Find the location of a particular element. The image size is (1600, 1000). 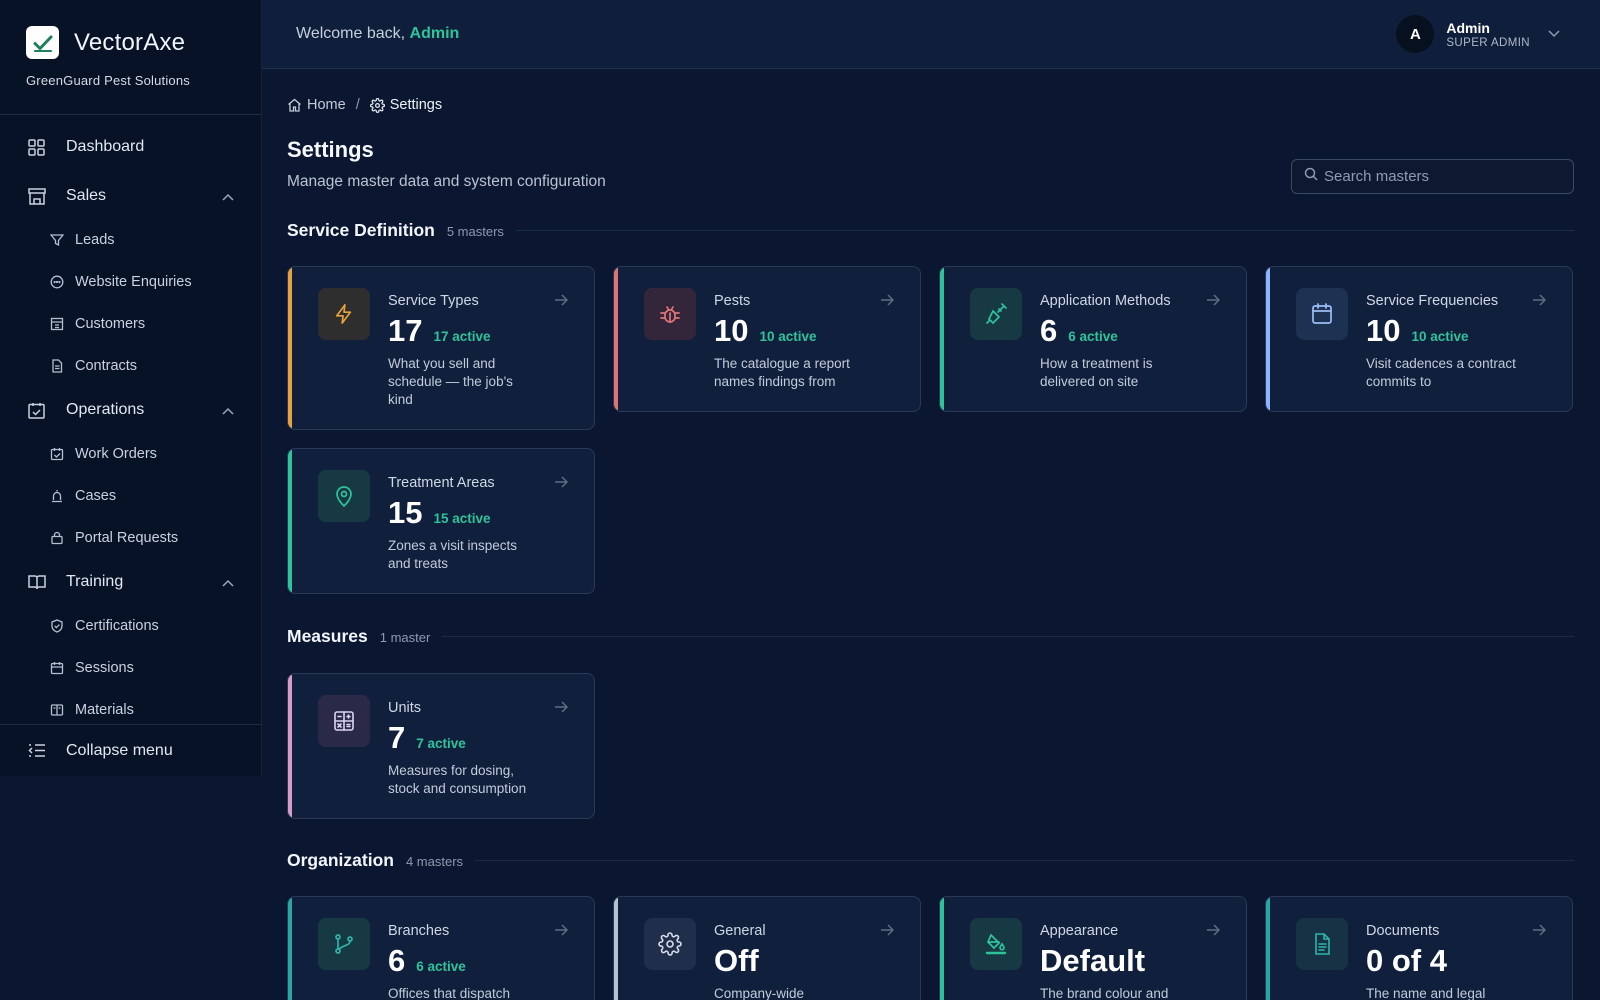

page-title: Settings is located at coordinates (330, 149).